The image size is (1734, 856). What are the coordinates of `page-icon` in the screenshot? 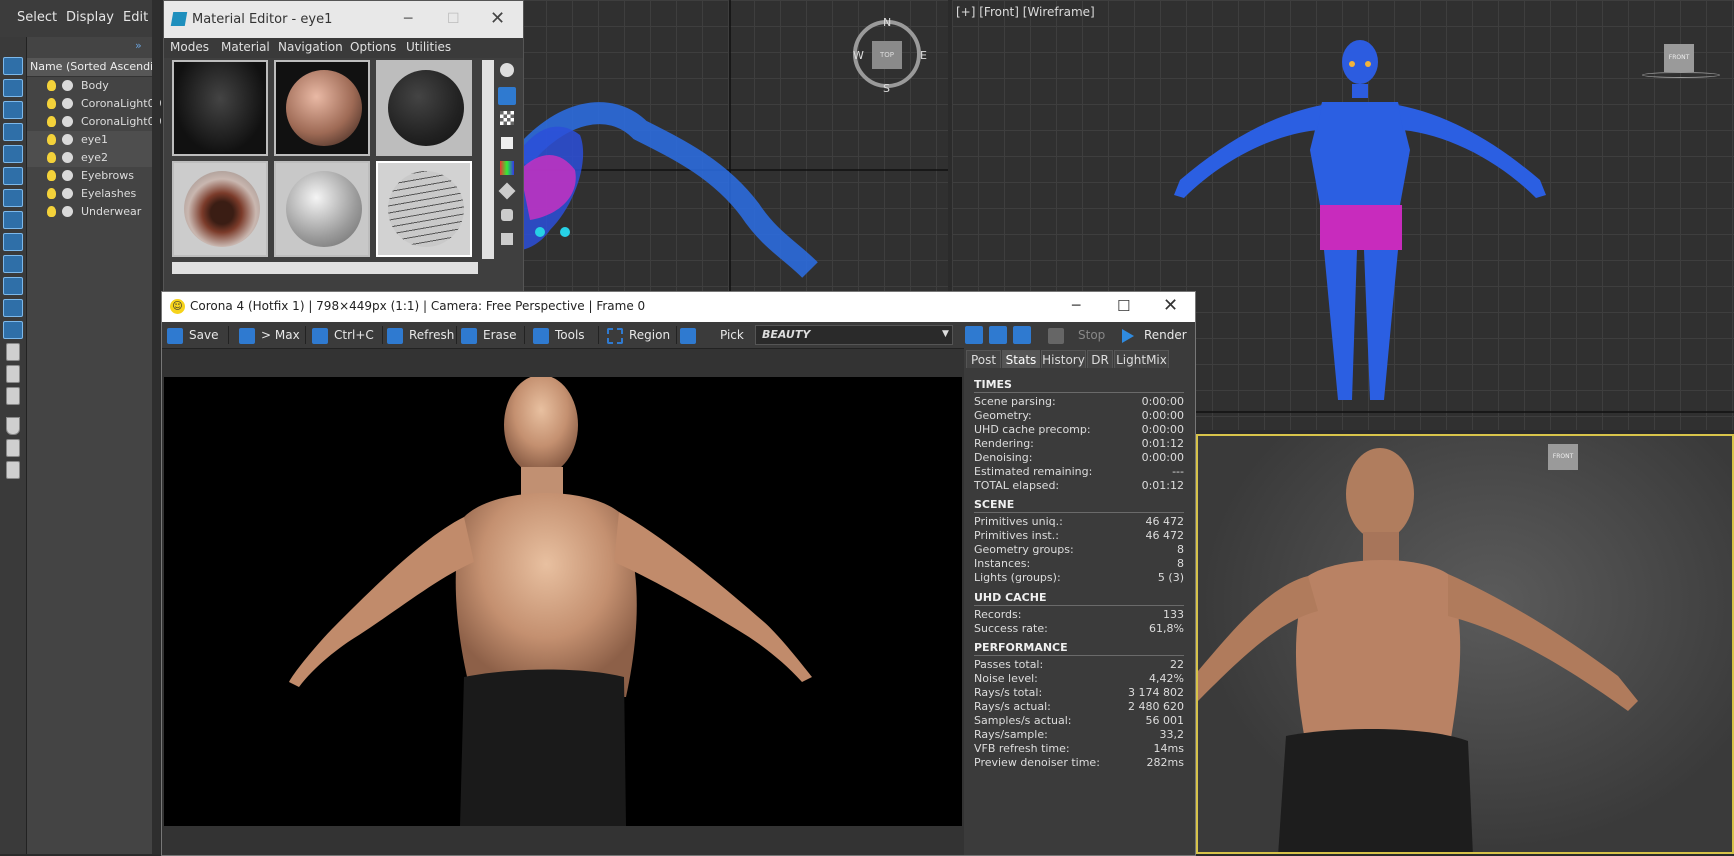 It's located at (13, 352).